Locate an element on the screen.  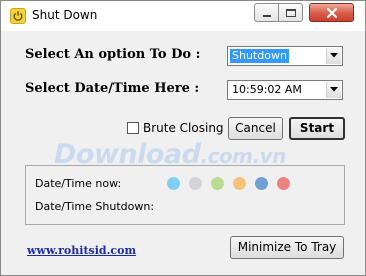
cancel-button: Cancel is located at coordinates (255, 128).